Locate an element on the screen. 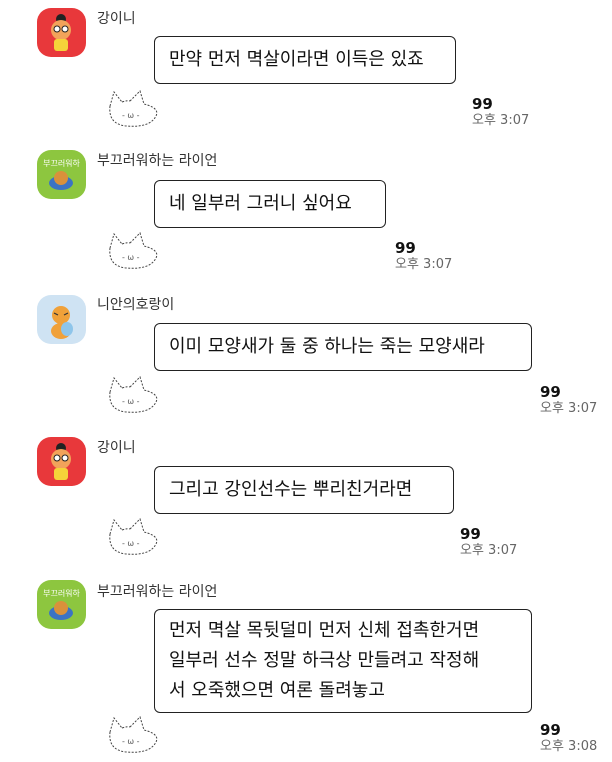 This screenshot has width=612, height=762. tiger-icon is located at coordinates (61, 319).